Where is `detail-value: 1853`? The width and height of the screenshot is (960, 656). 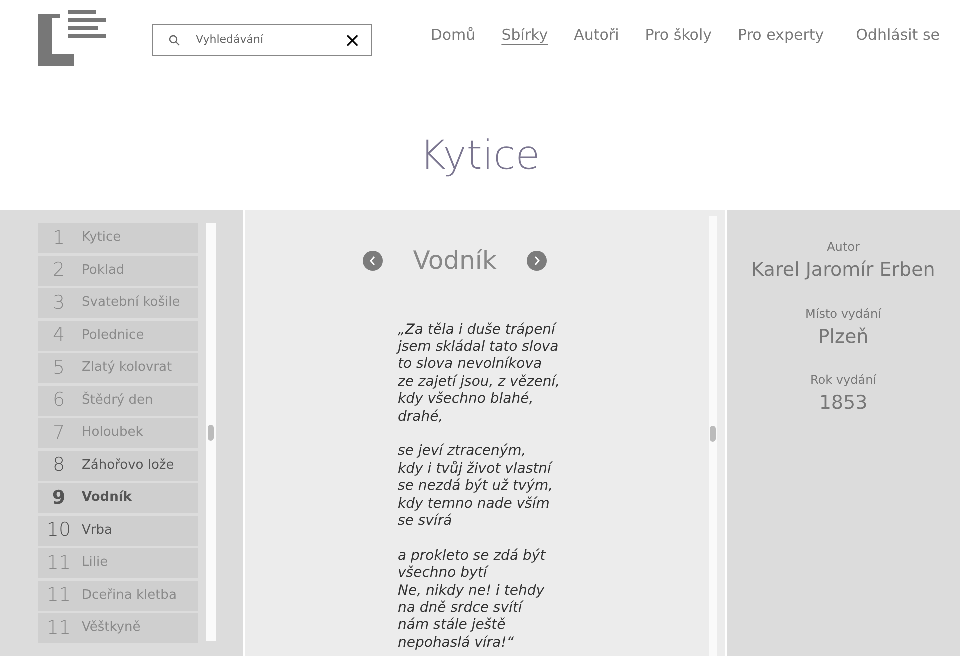 detail-value: 1853 is located at coordinates (843, 403).